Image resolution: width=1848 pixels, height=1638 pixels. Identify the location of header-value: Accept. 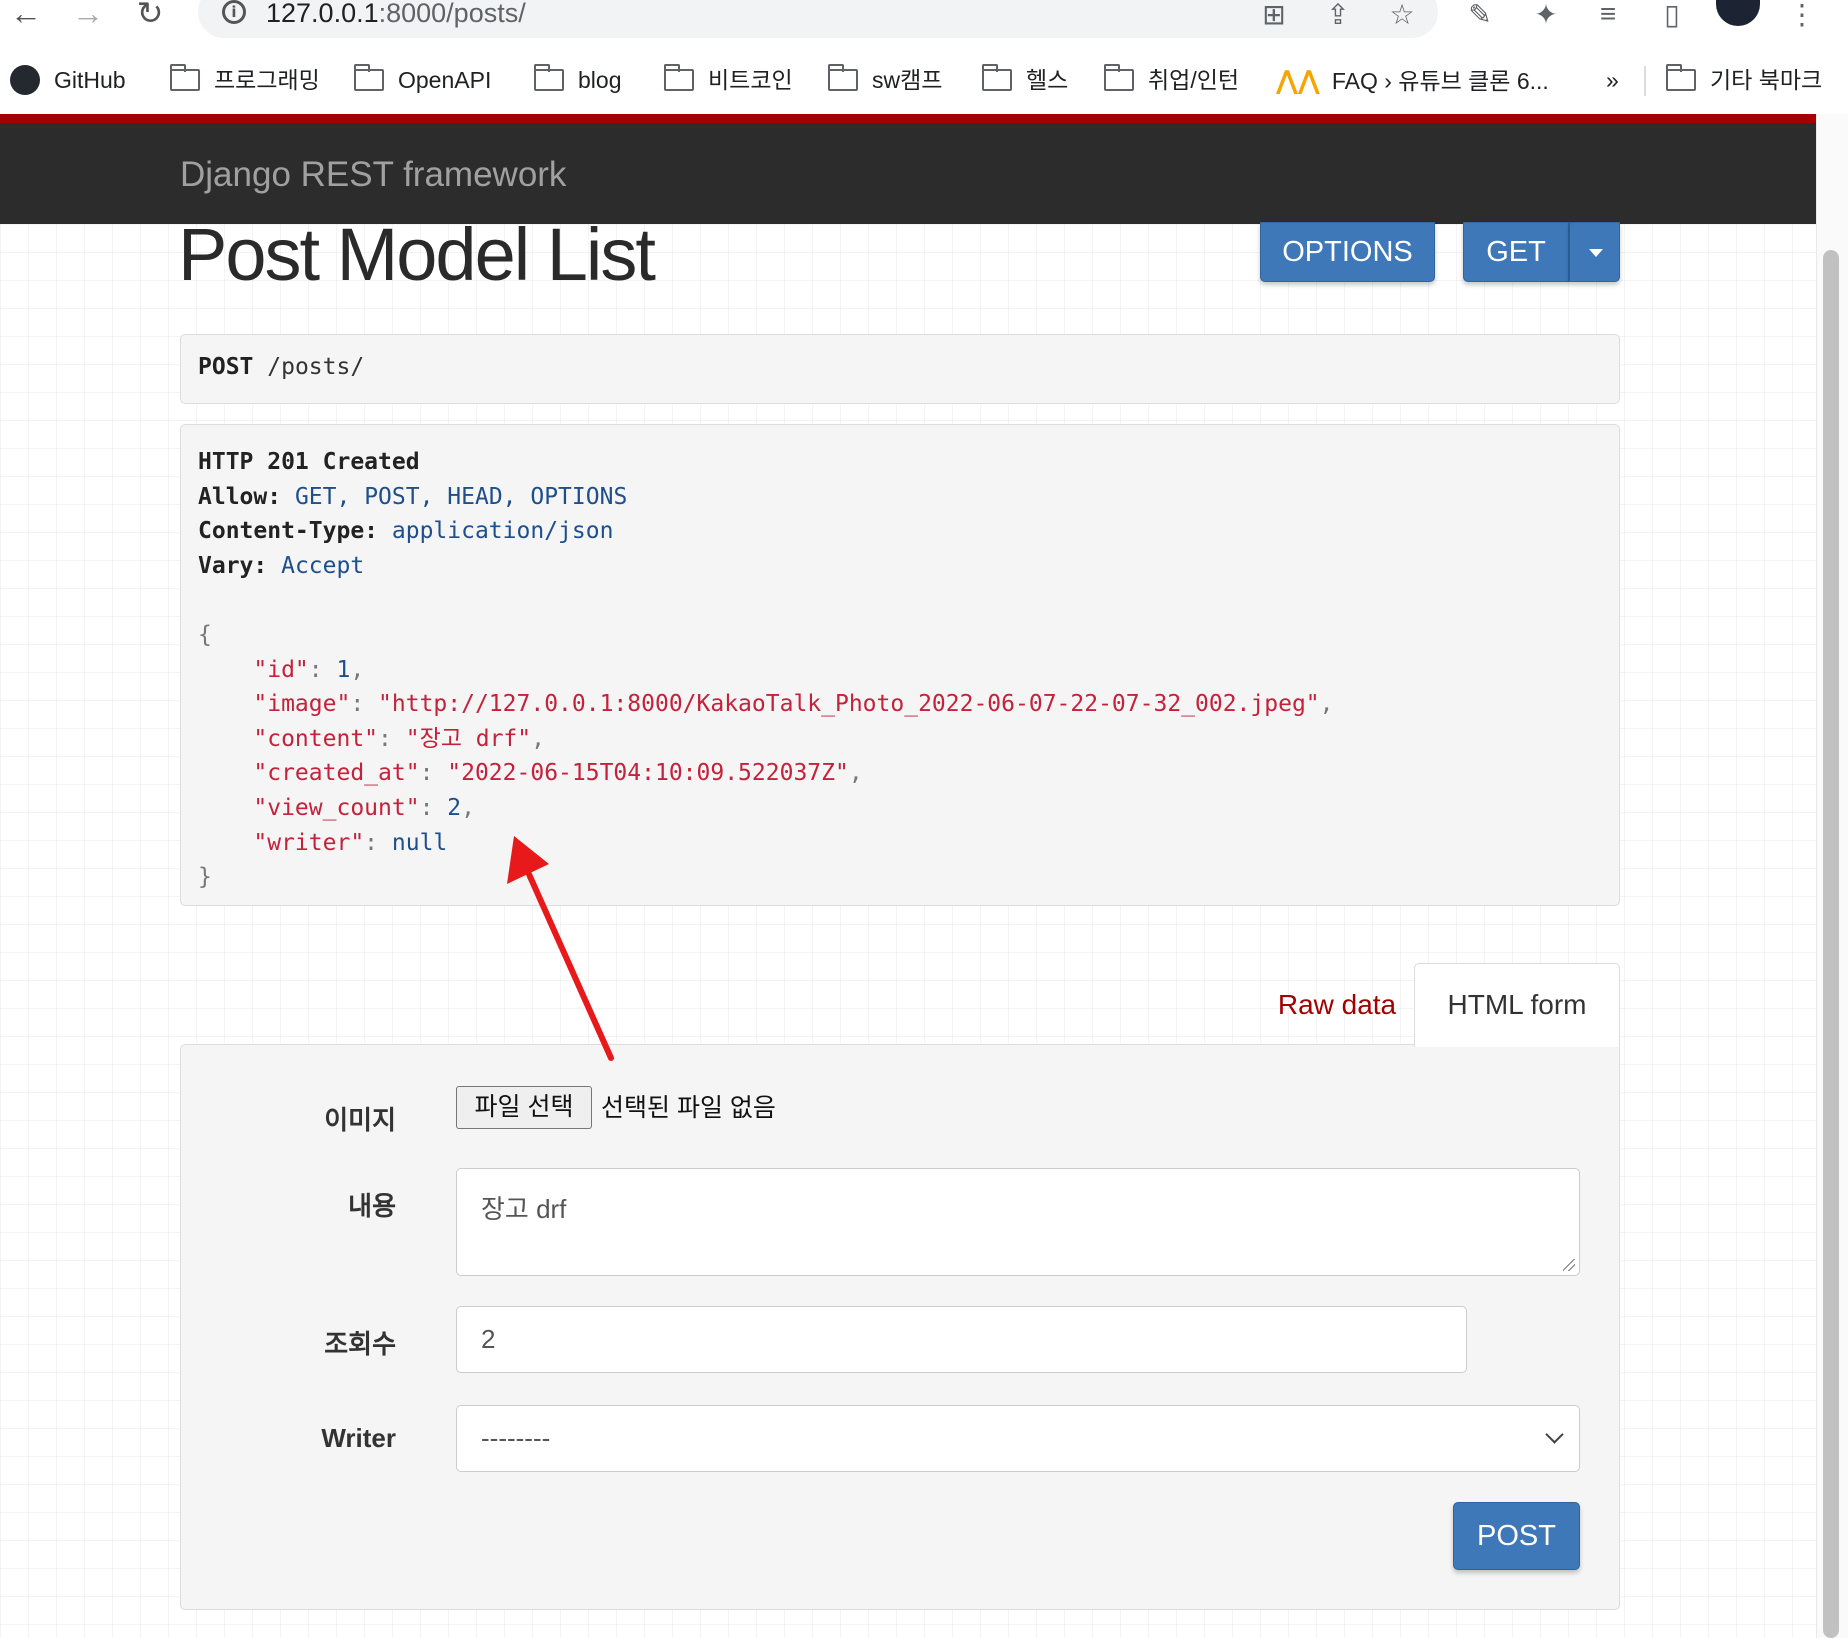
(323, 565).